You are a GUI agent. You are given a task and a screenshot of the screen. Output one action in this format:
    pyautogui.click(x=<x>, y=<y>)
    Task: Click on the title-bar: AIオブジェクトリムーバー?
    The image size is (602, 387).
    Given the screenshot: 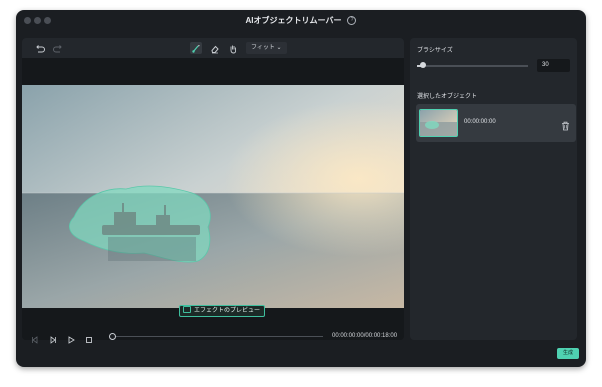 What is the action you would take?
    pyautogui.click(x=301, y=21)
    